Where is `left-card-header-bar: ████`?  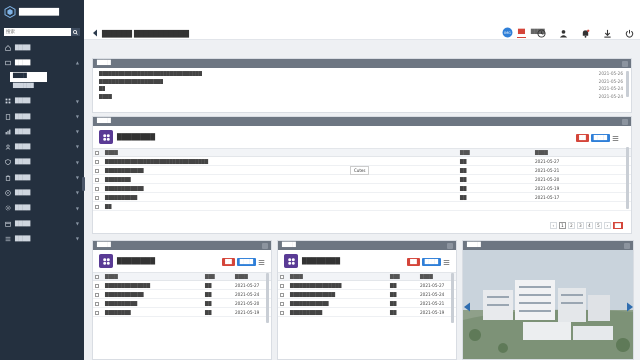 left-card-header-bar: ████ is located at coordinates (182, 245).